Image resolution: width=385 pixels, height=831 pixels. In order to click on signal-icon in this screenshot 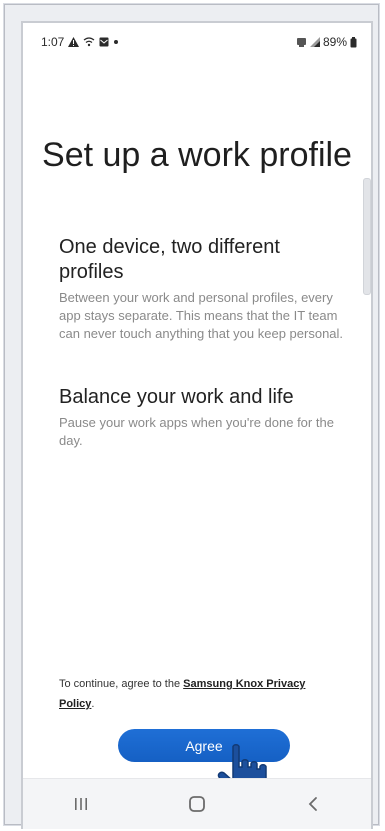, I will do `click(314, 42)`.